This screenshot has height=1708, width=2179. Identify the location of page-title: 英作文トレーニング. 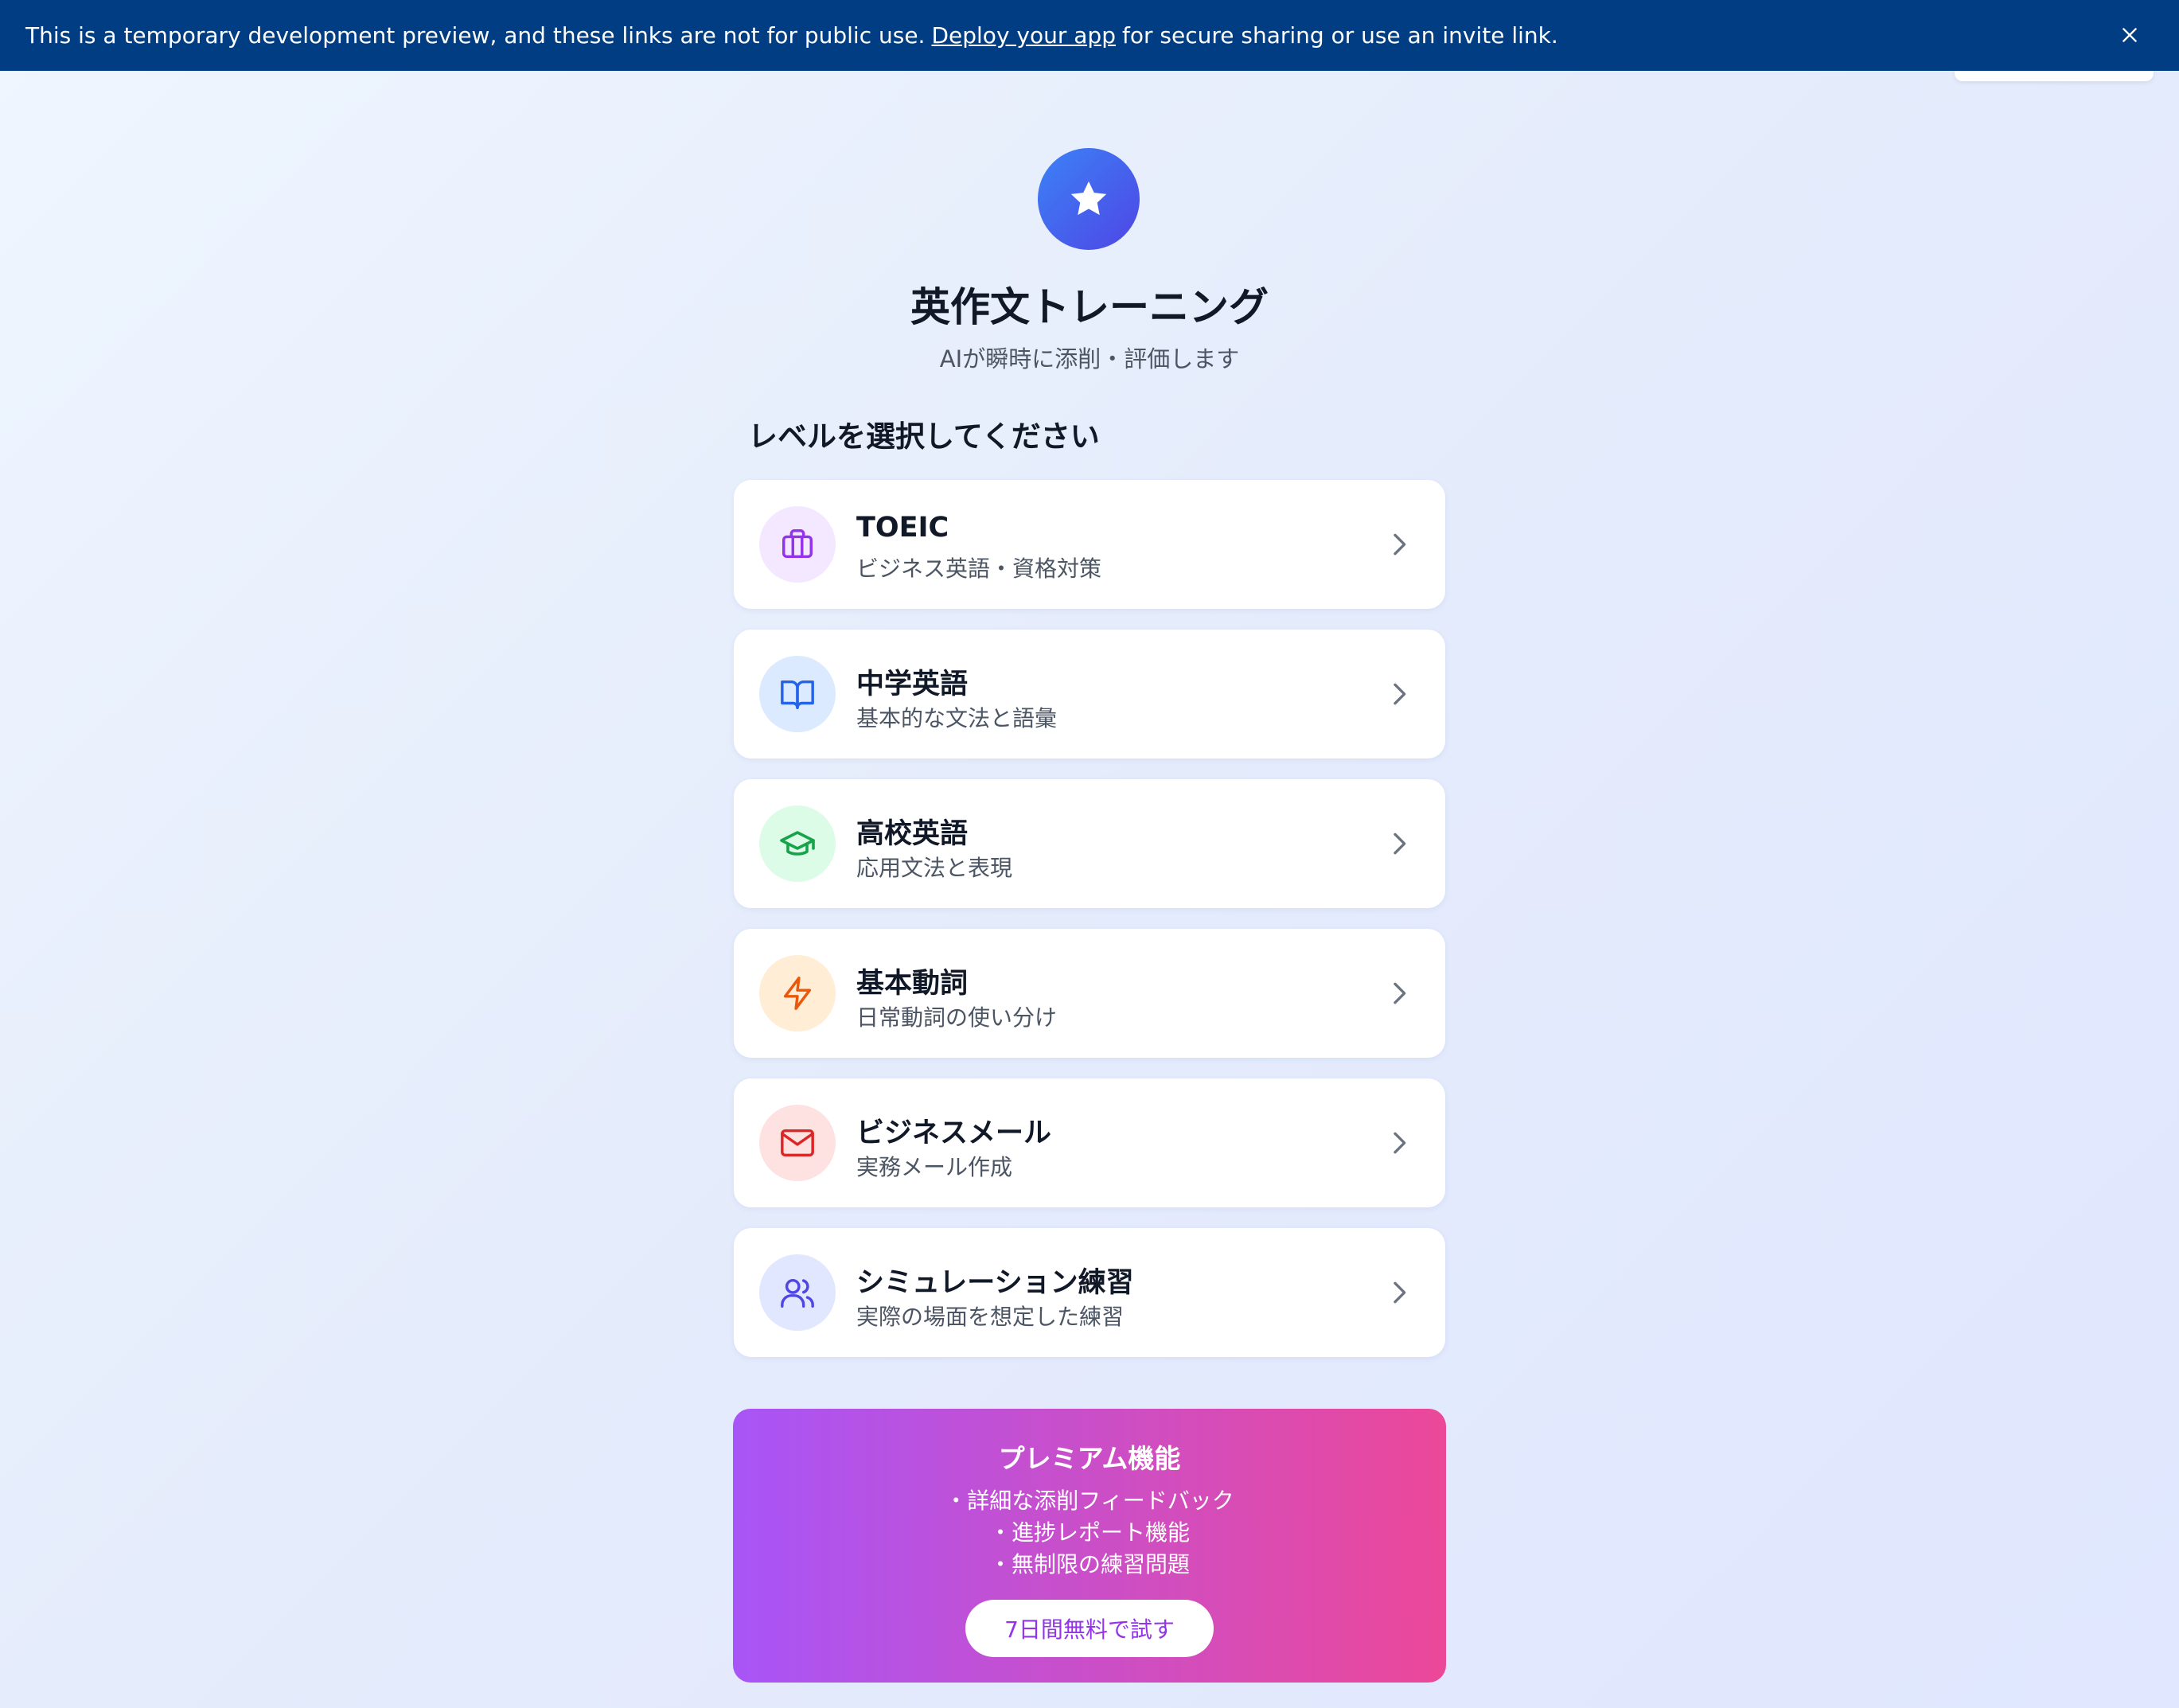
(1089, 307).